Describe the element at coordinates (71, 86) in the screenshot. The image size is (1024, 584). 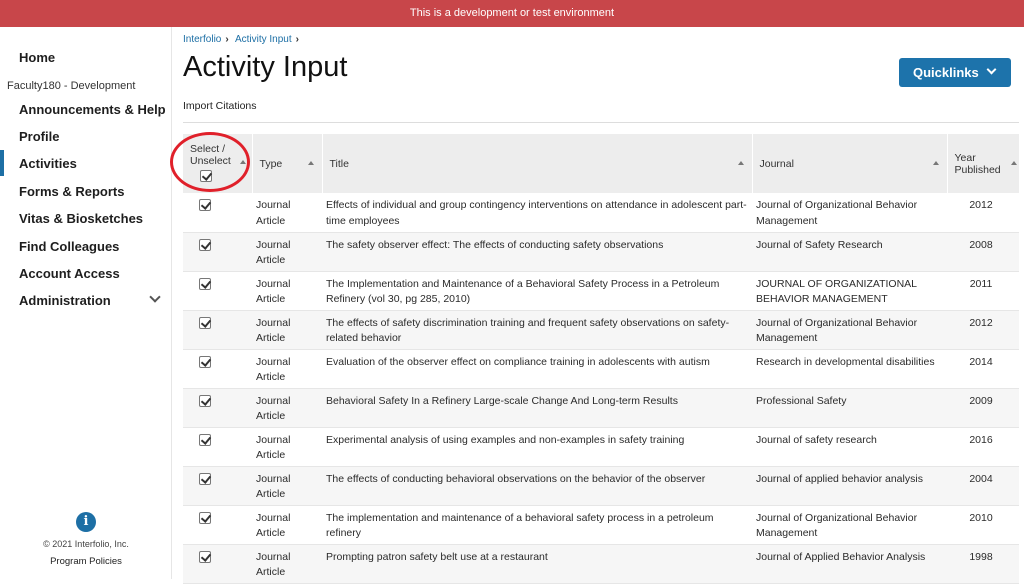
I see `org-name: Faculty180 - Development` at that location.